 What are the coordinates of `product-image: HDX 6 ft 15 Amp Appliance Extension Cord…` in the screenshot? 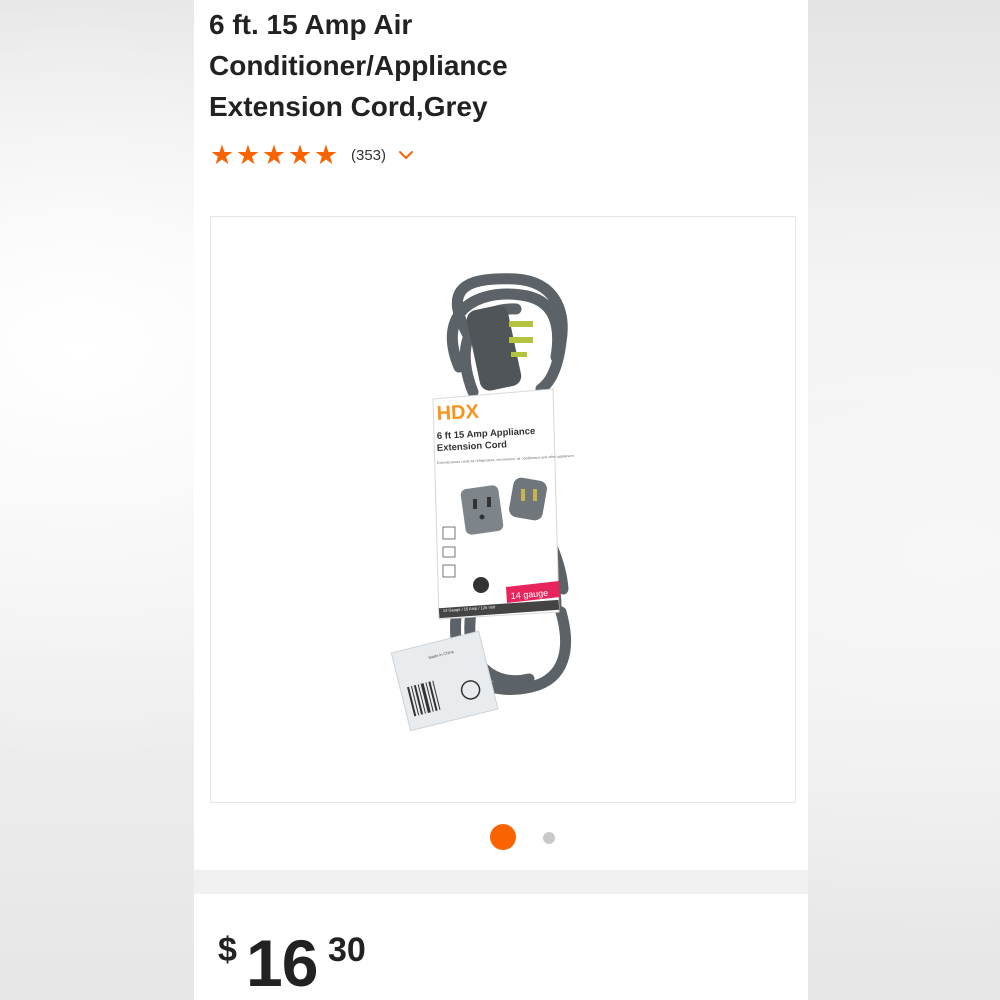 It's located at (482, 502).